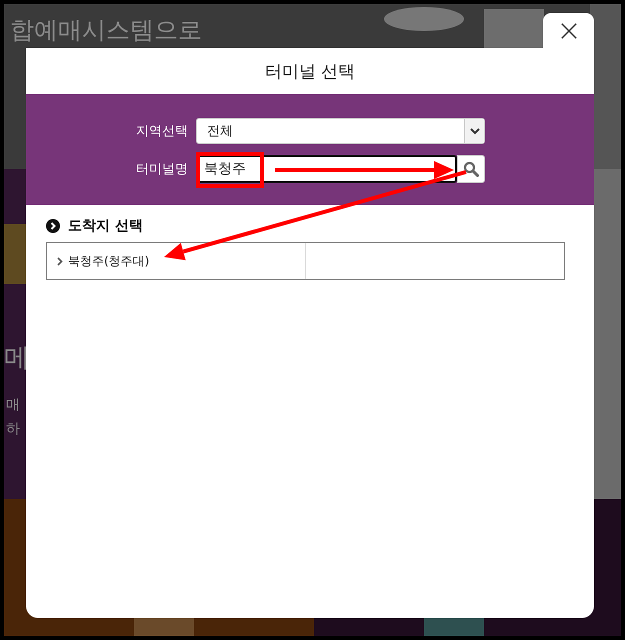  I want to click on search-button, so click(471, 169).